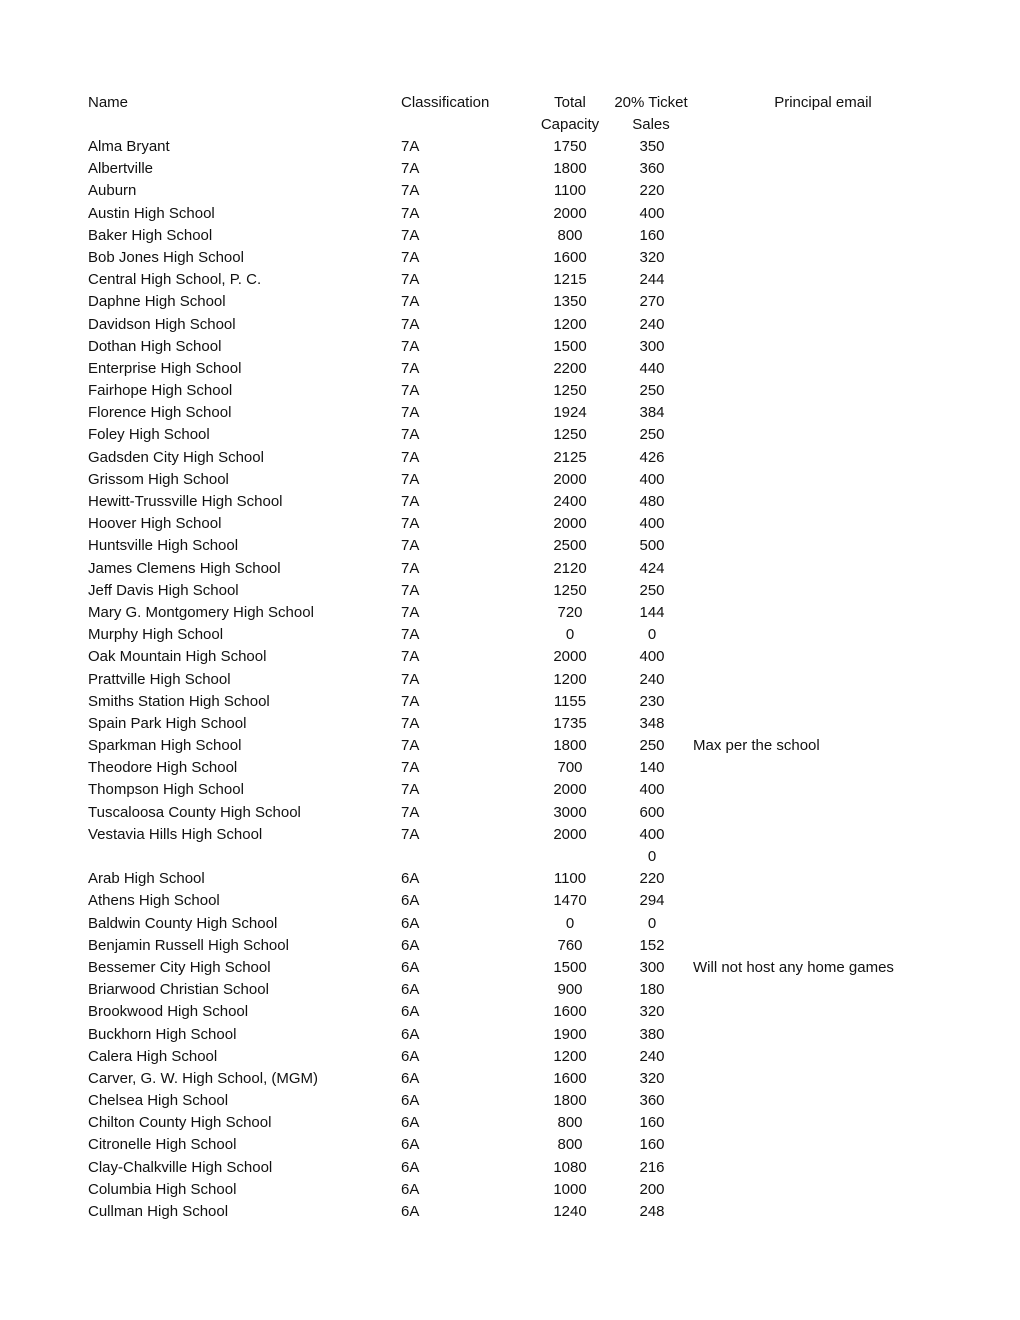 This screenshot has width=1020, height=1320. I want to click on total-capacity: 3000, so click(570, 812).